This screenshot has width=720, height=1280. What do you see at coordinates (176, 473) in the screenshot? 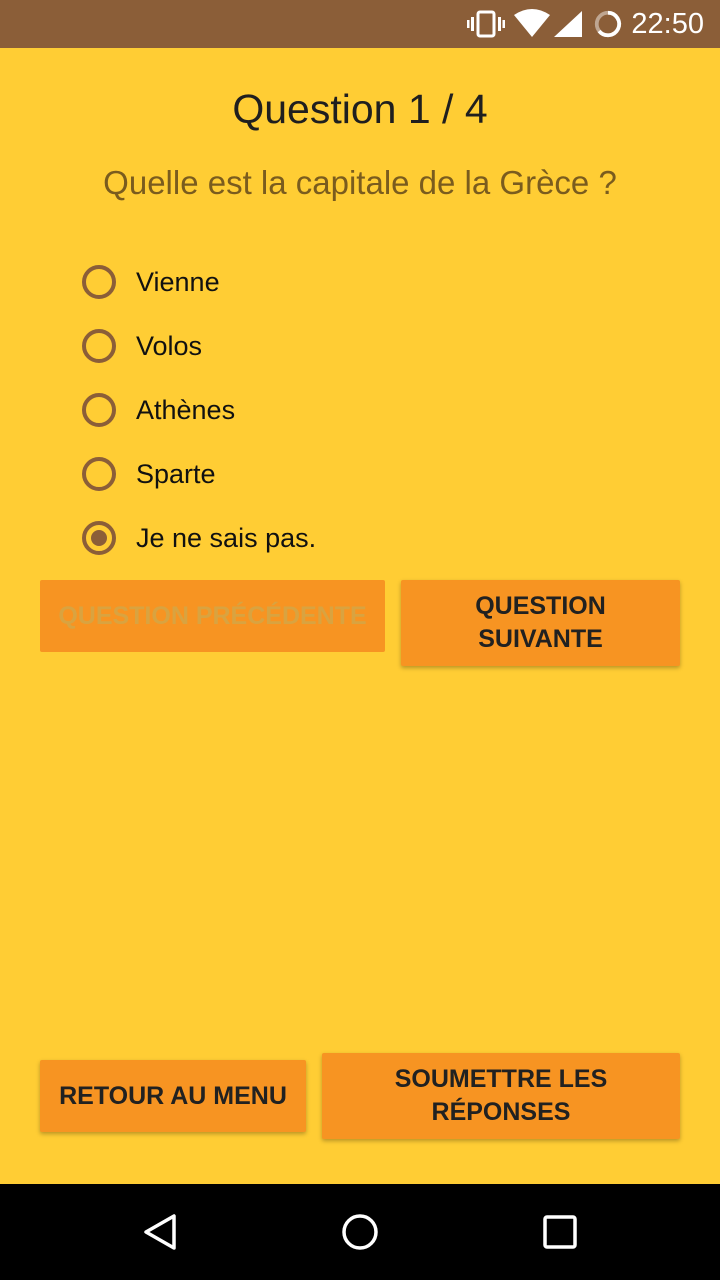
I see `option-label: Sparte` at bounding box center [176, 473].